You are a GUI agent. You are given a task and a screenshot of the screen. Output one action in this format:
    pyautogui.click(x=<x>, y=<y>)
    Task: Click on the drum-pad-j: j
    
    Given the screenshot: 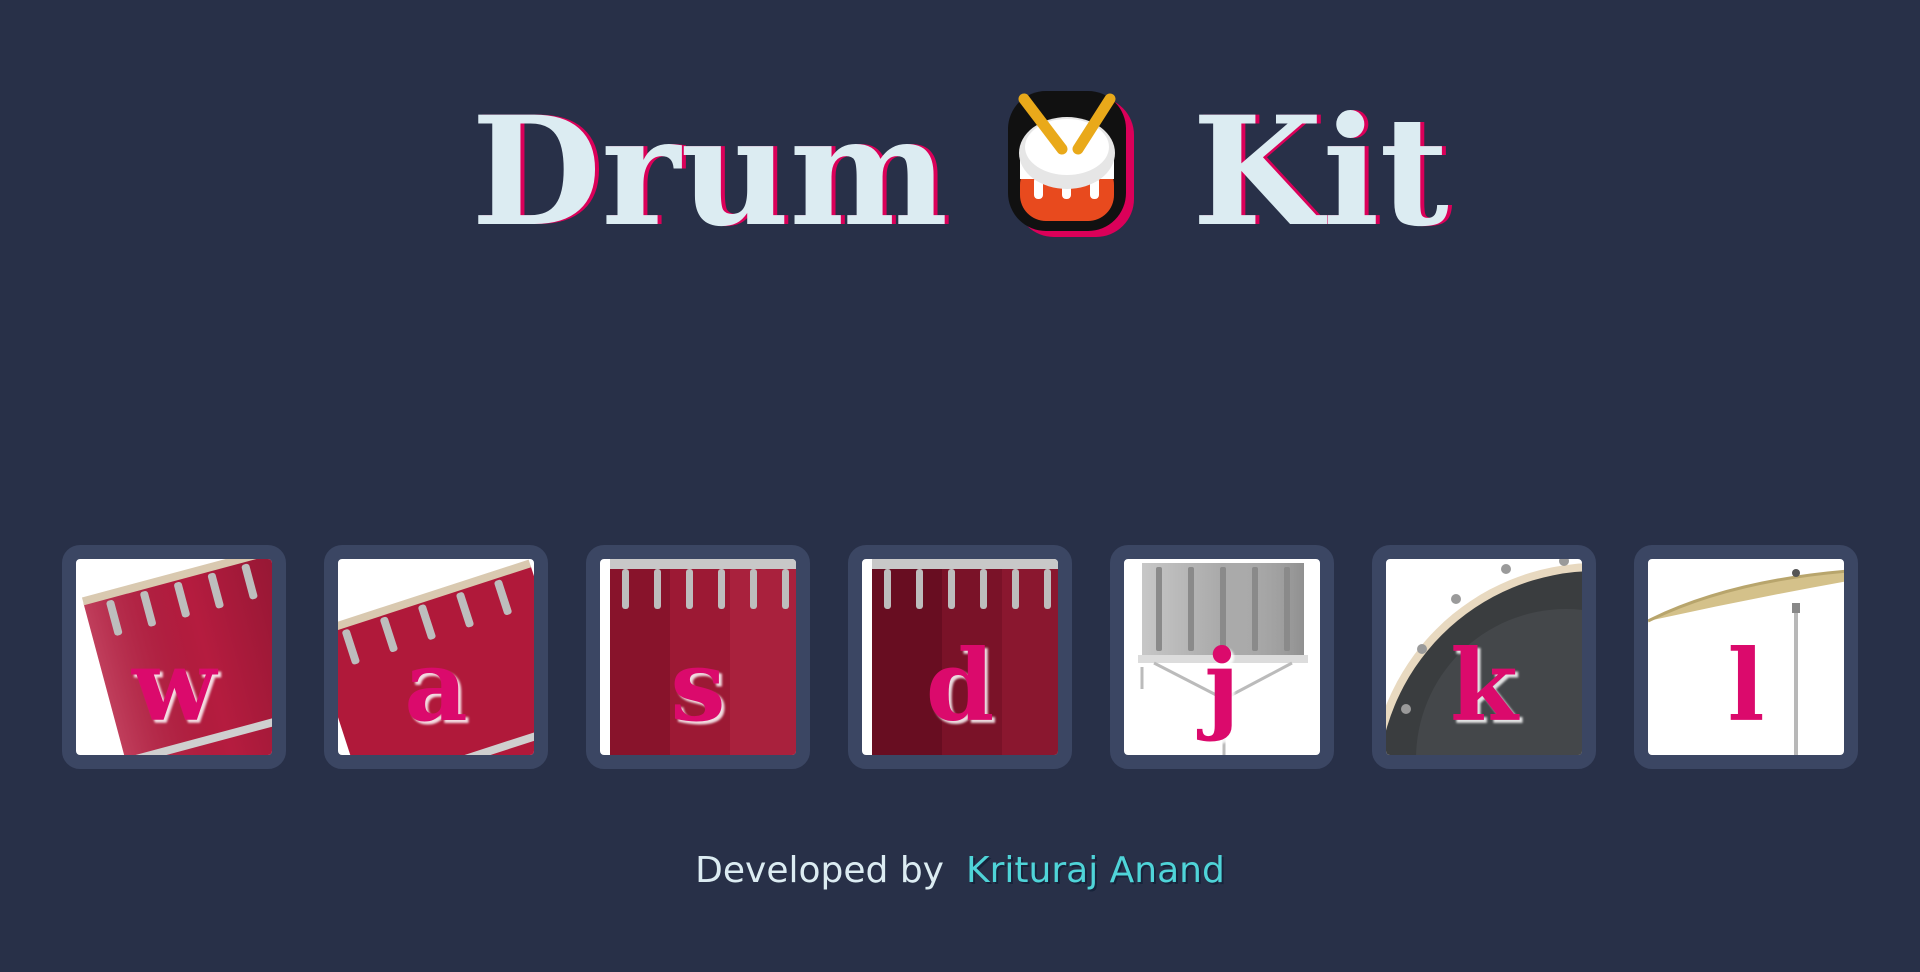 What is the action you would take?
    pyautogui.click(x=1222, y=657)
    